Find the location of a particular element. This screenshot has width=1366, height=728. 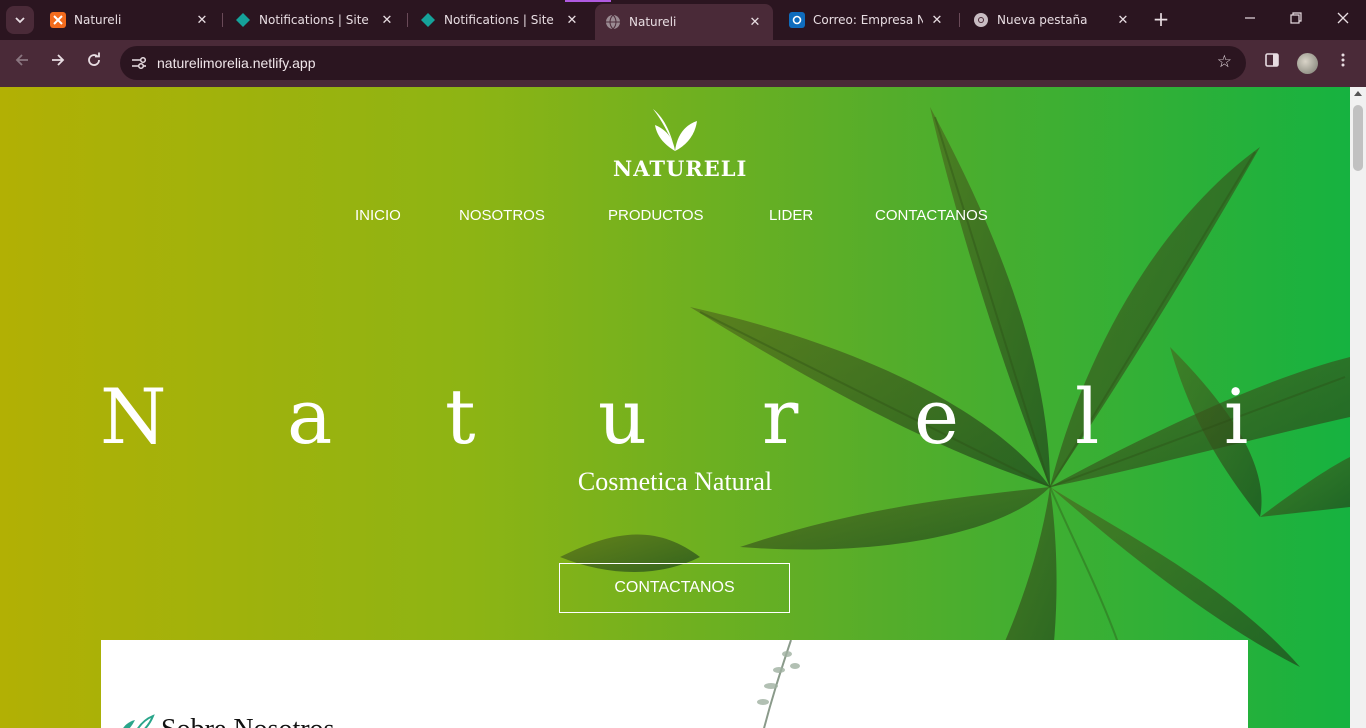

hero-title-letter: r is located at coordinates (780, 416).